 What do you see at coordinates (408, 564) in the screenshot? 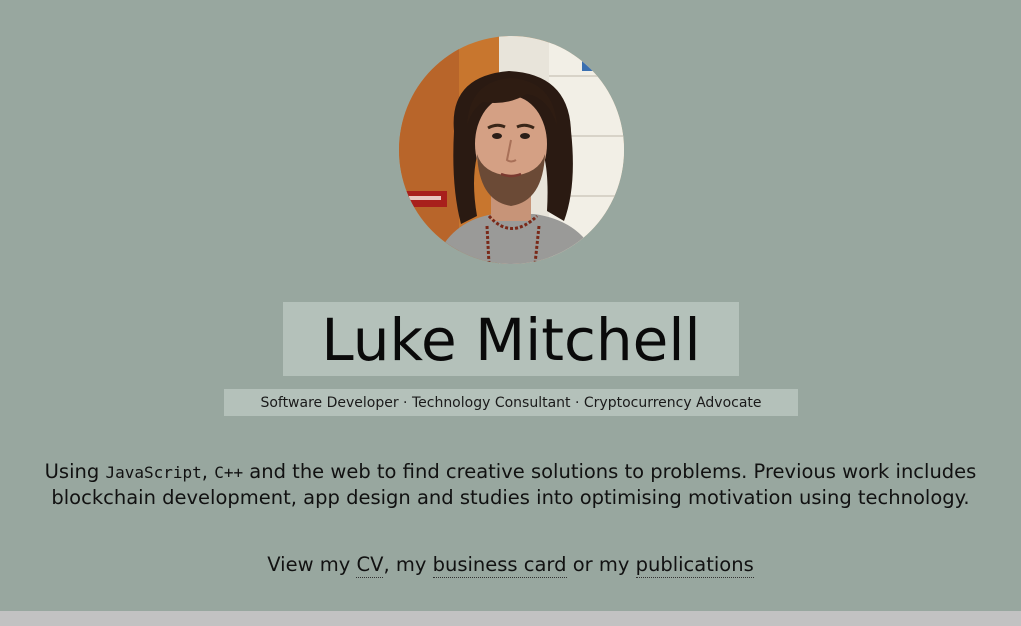
I see `links-separator-1: , my` at bounding box center [408, 564].